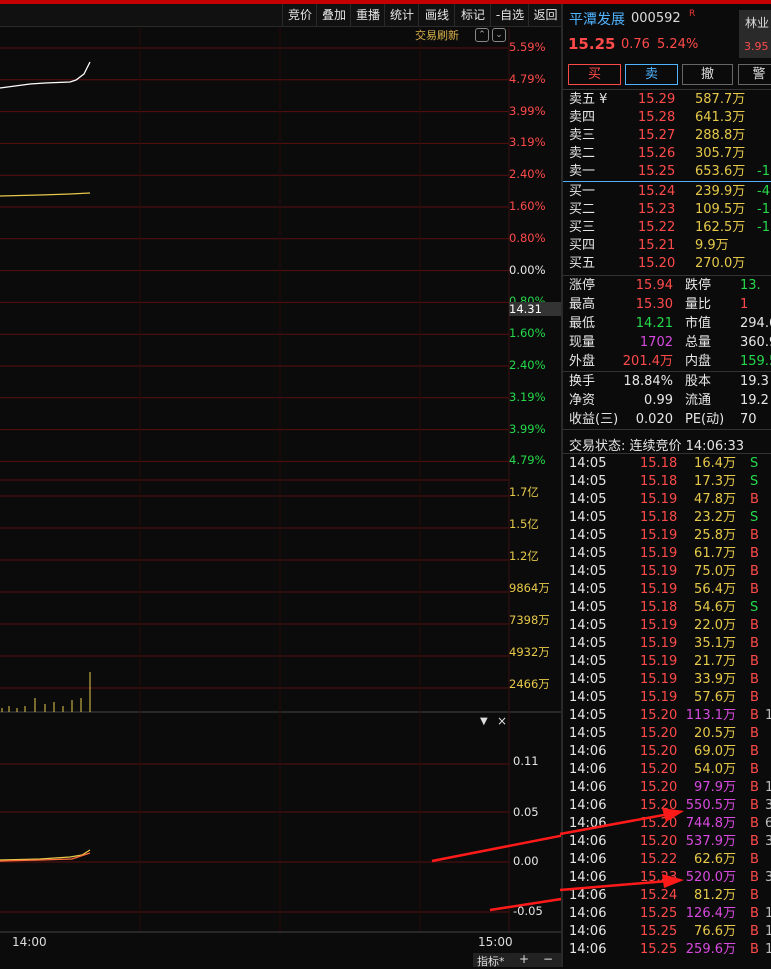 This screenshot has height=969, width=771. Describe the element at coordinates (667, 950) in the screenshot. I see `tick-row: 14:06 15.25 259.6万 B 1` at that location.